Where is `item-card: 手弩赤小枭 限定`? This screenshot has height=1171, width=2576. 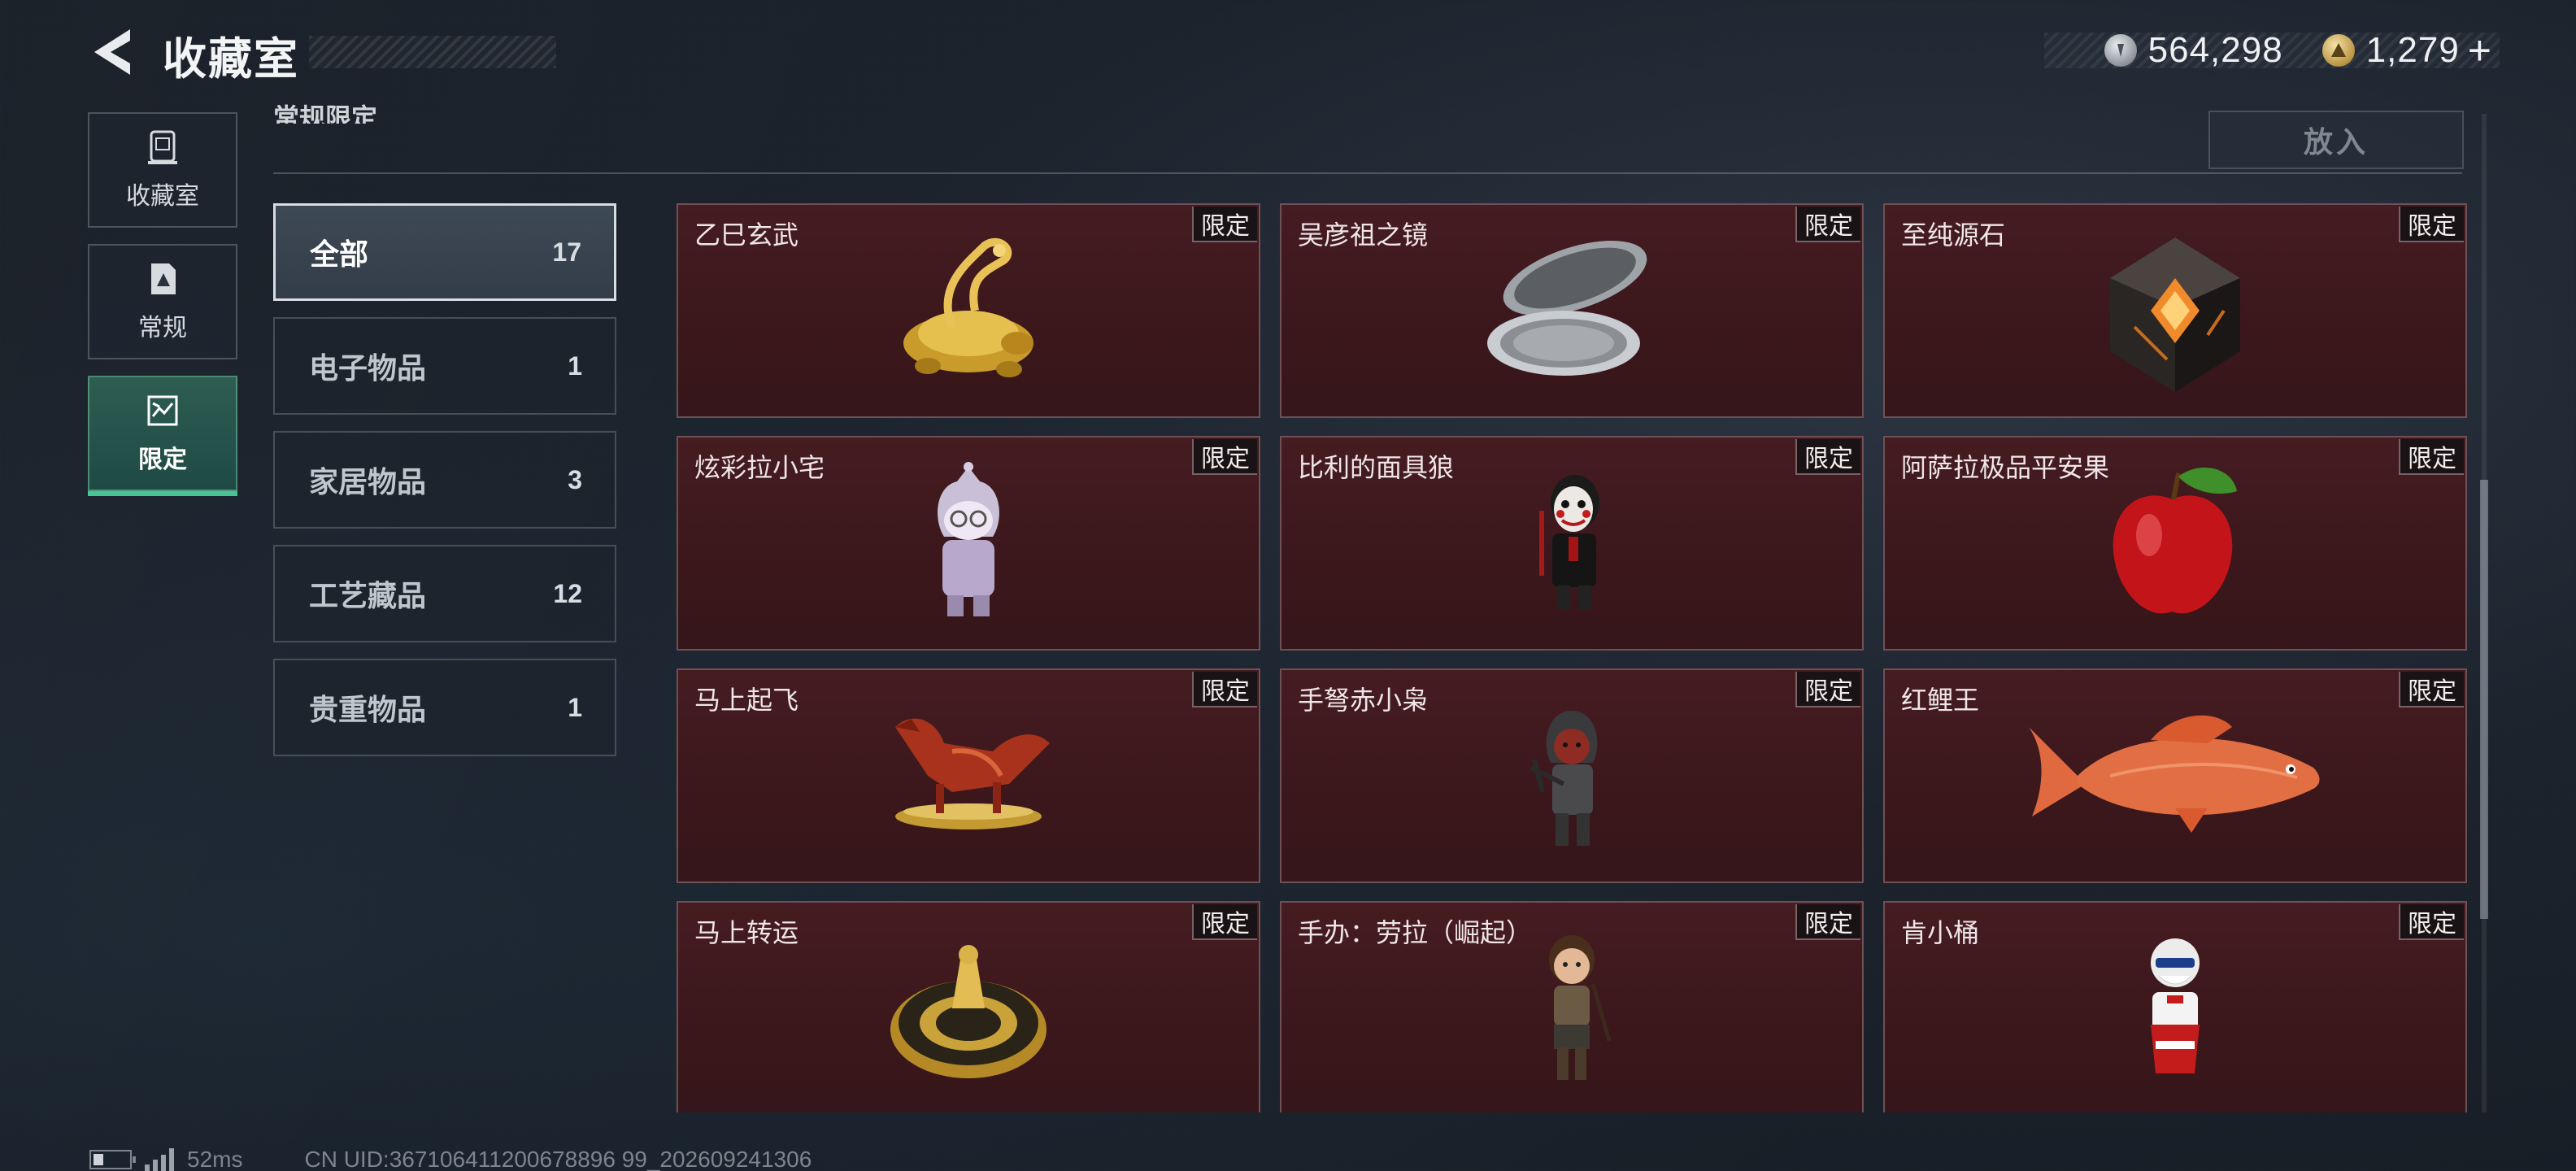 item-card: 手弩赤小枭 限定 is located at coordinates (1572, 776).